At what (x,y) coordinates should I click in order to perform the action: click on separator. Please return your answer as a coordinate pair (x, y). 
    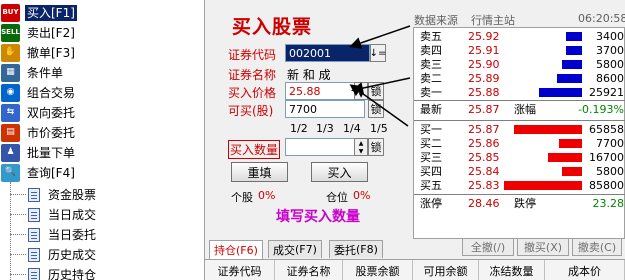
    Looking at the image, I should click on (519, 194).